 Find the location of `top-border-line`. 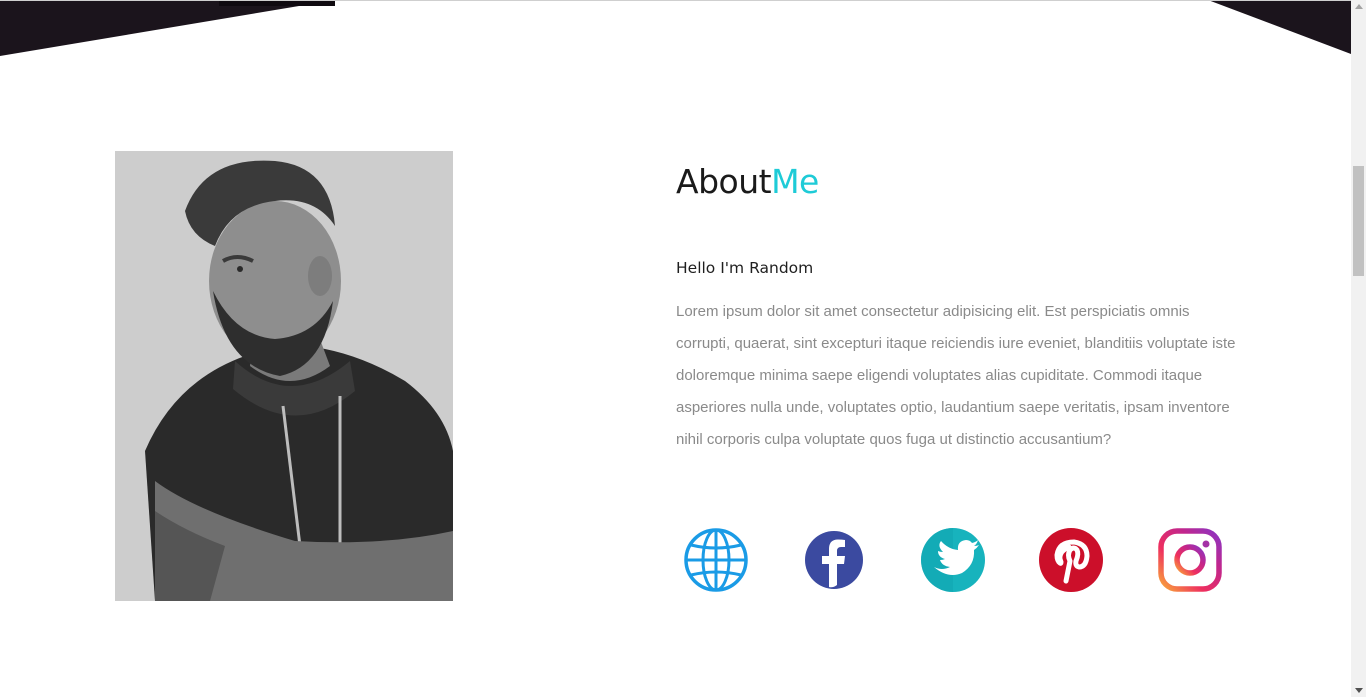

top-border-line is located at coordinates (675, 0).